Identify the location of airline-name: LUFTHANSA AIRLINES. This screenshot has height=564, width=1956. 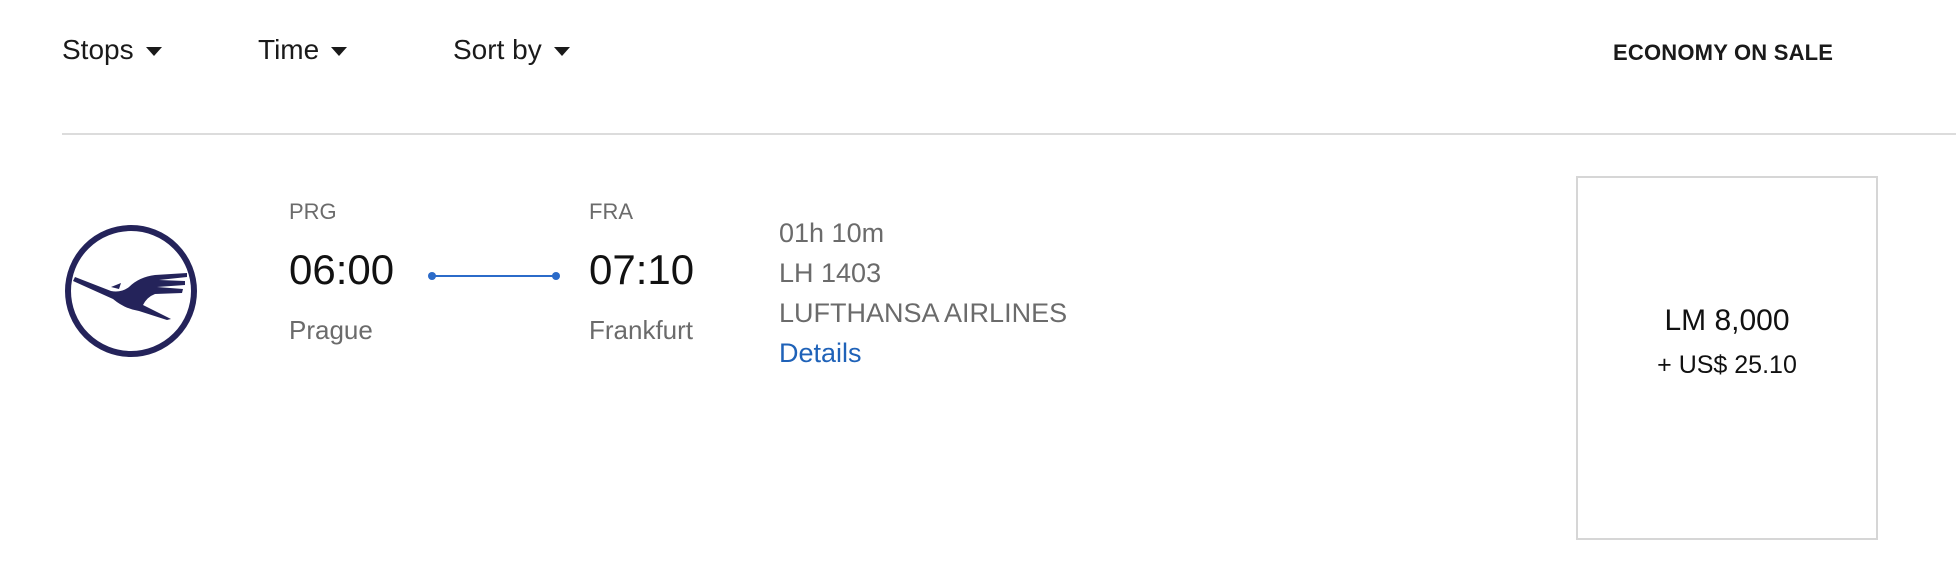
(923, 313).